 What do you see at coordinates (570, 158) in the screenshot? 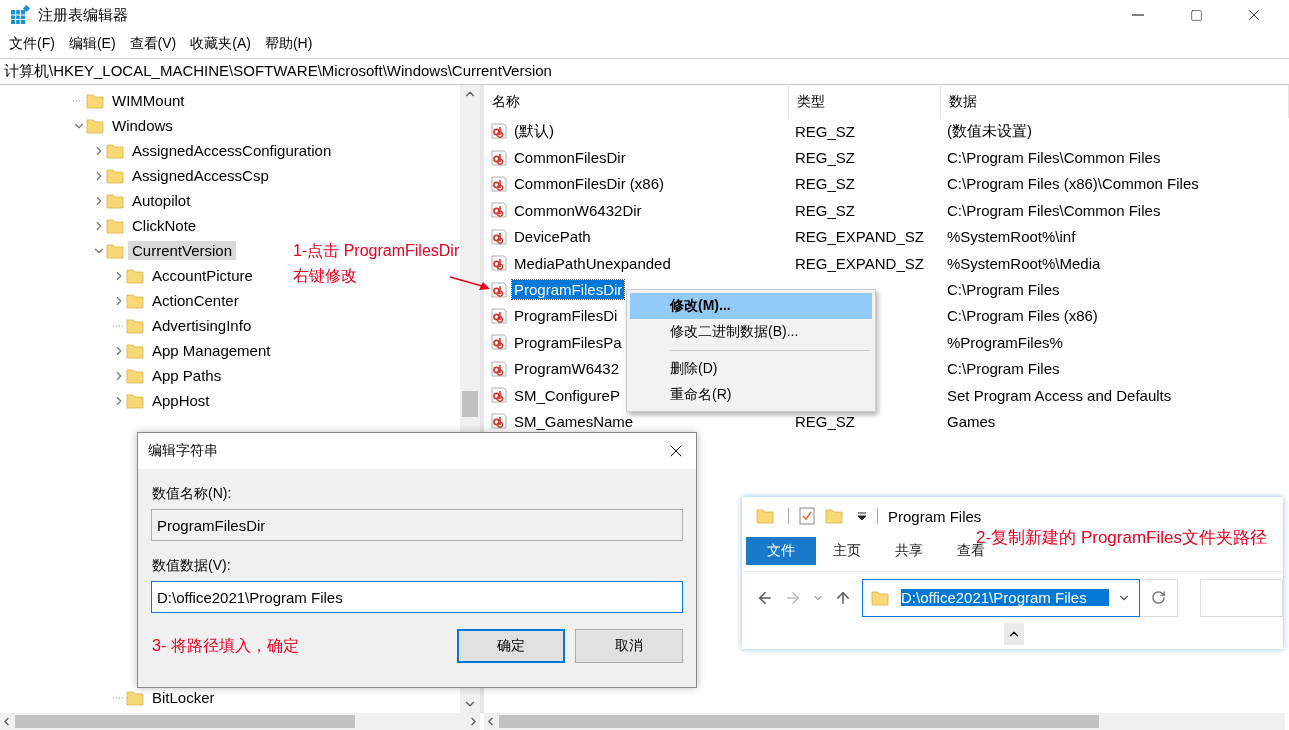
I see `value-name: CommonFilesDir` at bounding box center [570, 158].